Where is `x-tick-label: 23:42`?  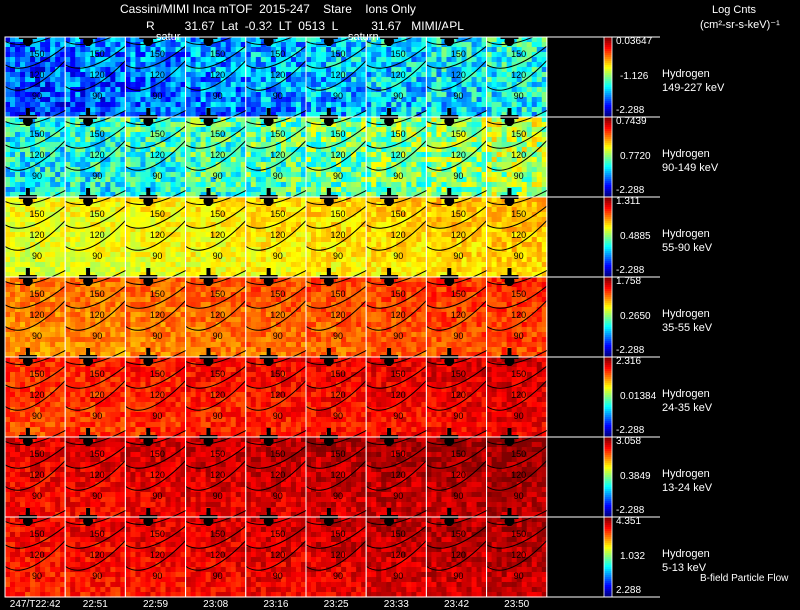
x-tick-label: 23:42 is located at coordinates (457, 604).